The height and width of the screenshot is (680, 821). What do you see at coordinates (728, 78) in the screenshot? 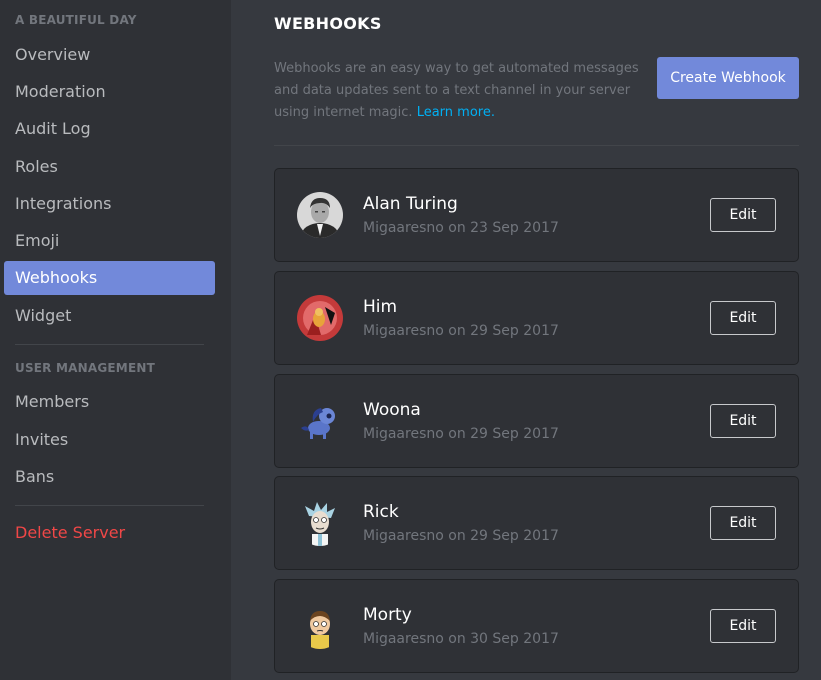
I see `create-webhook-button: Create Webhook` at bounding box center [728, 78].